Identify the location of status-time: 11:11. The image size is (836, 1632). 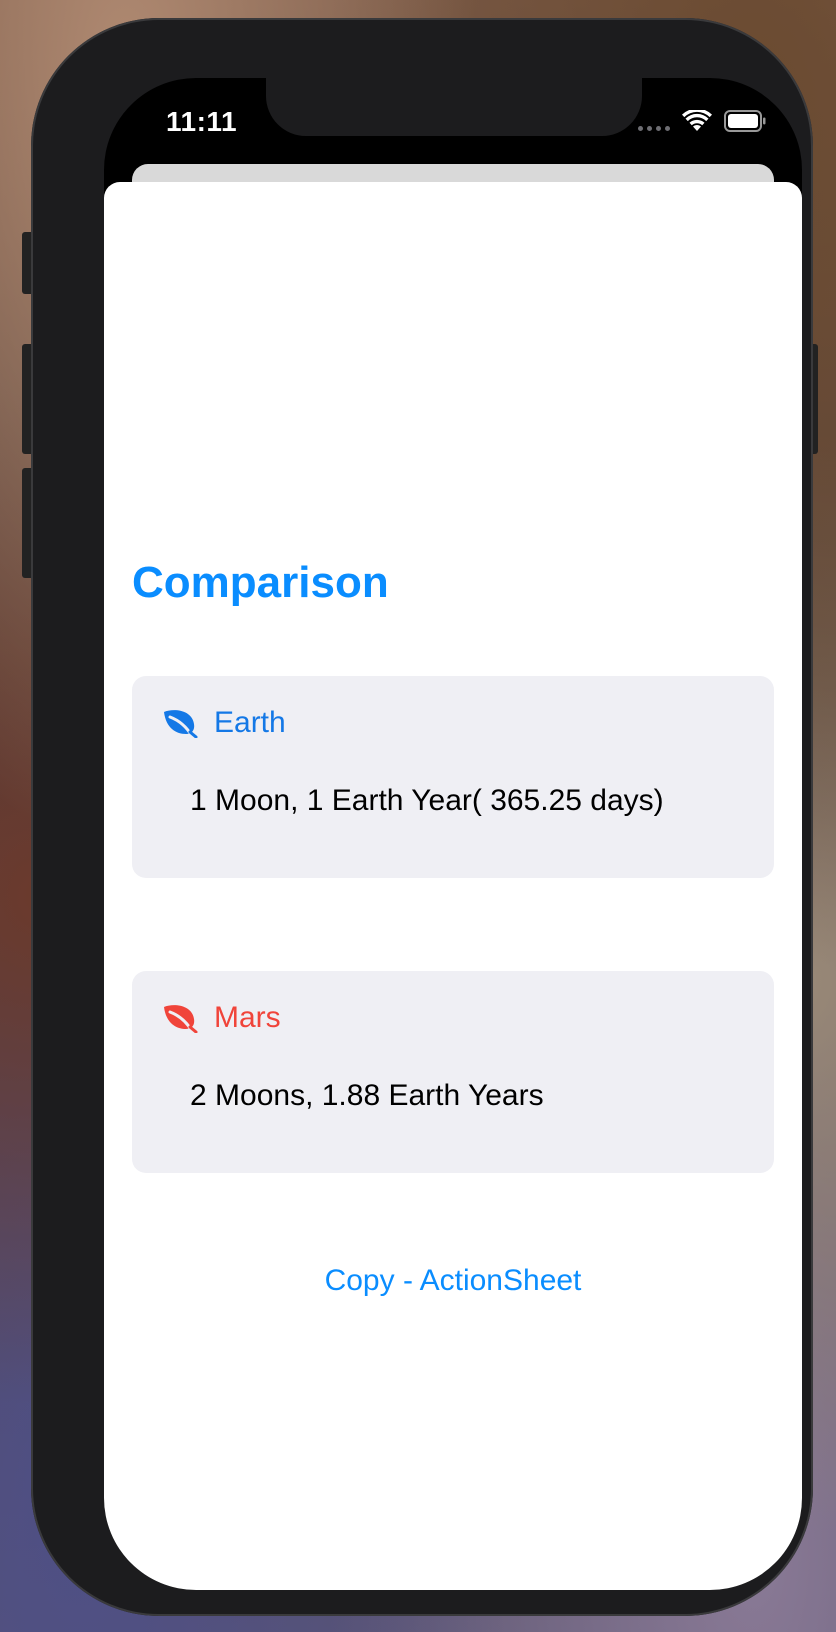
(202, 121).